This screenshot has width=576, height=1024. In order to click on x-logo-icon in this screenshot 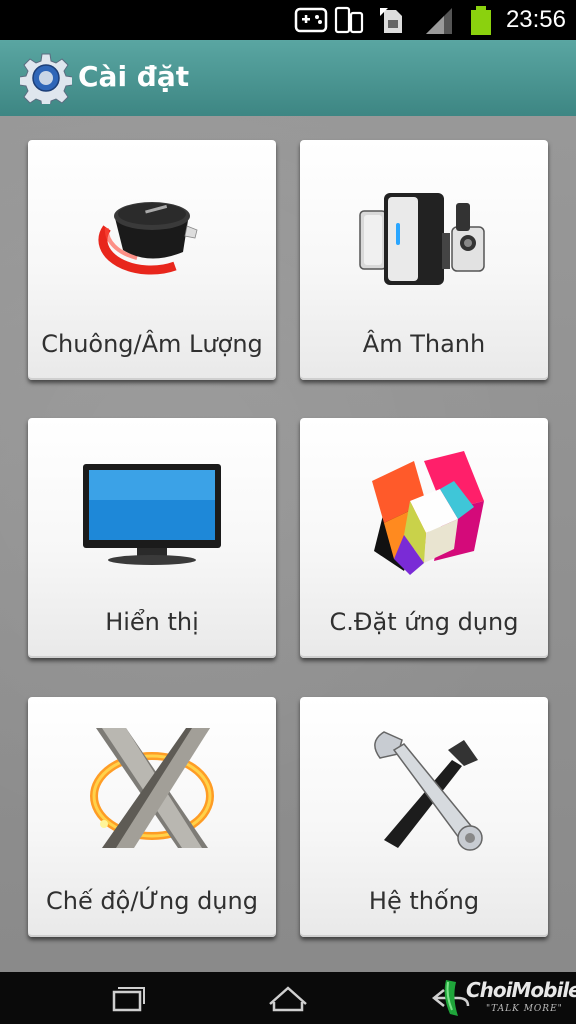, I will do `click(152, 788)`.